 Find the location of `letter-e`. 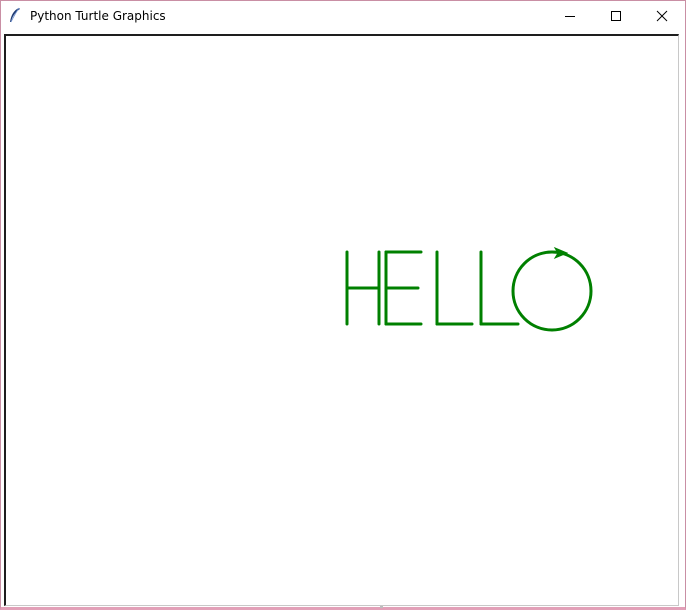

letter-e is located at coordinates (403, 288).